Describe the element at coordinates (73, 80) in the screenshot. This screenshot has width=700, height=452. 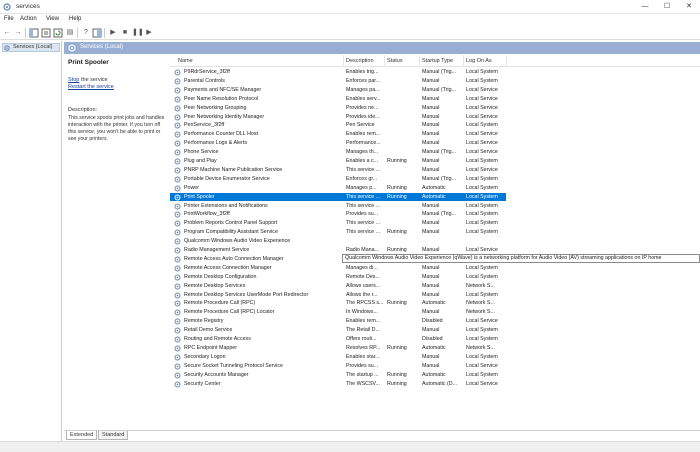
I see `stop-service-link: Stop` at that location.